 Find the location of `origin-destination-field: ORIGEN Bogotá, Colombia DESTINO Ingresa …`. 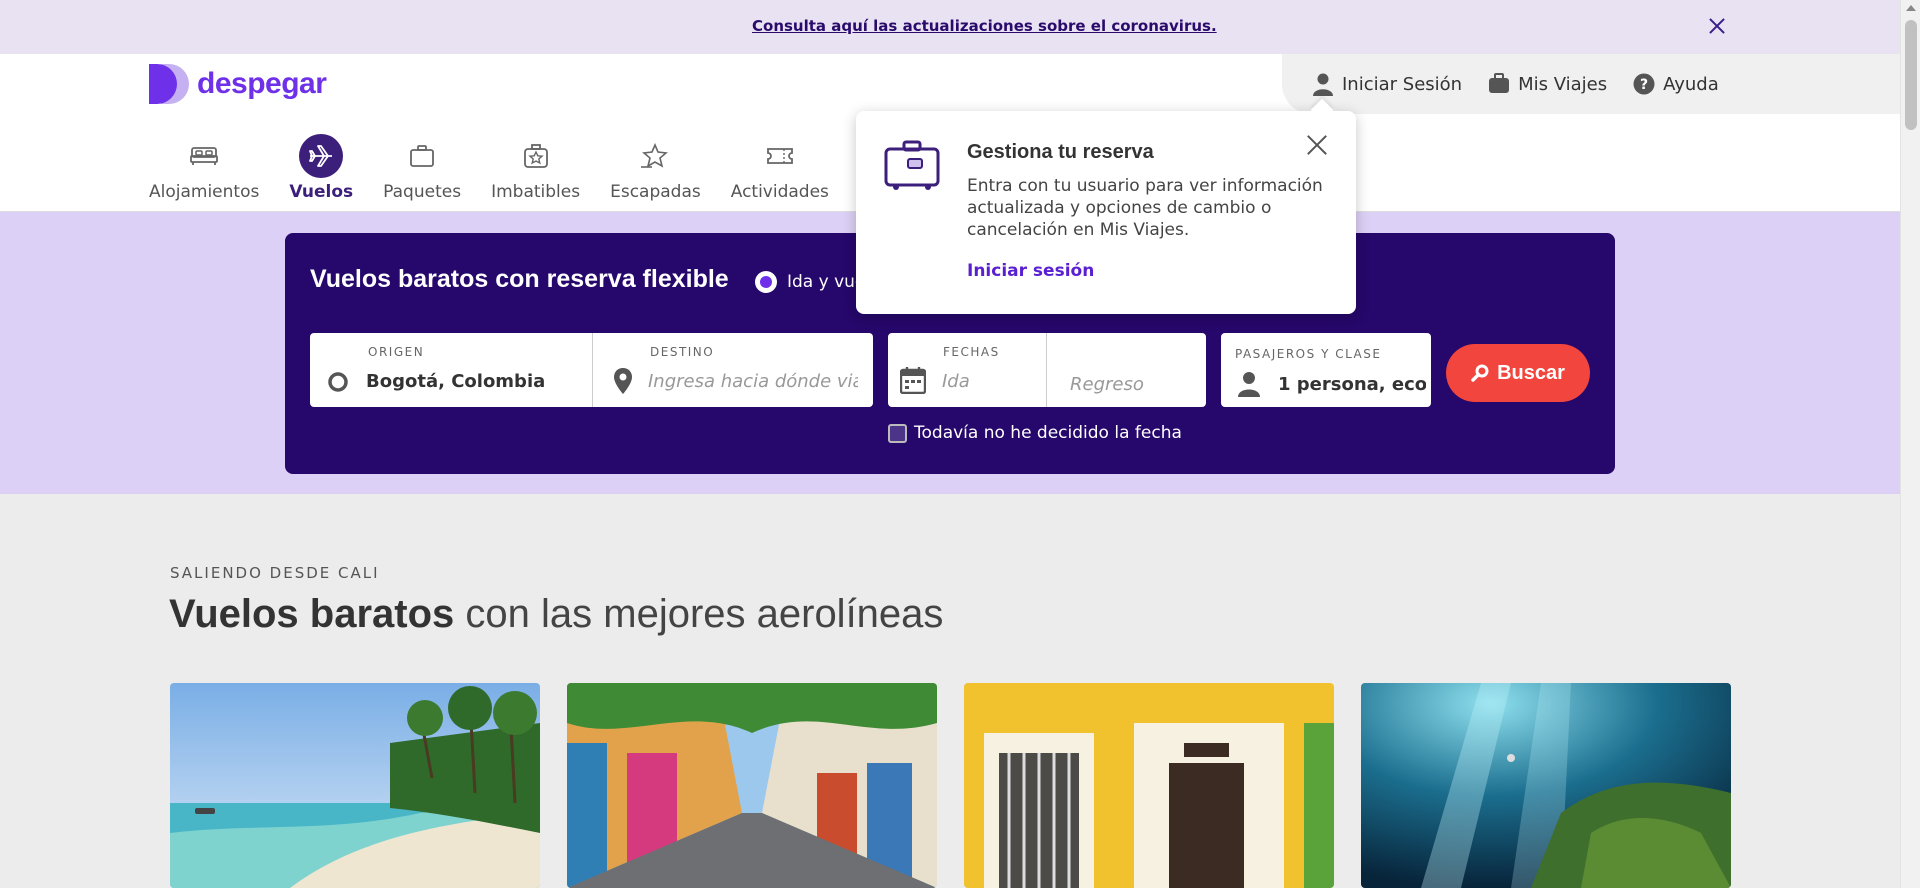

origin-destination-field: ORIGEN Bogotá, Colombia DESTINO Ingresa … is located at coordinates (591, 370).